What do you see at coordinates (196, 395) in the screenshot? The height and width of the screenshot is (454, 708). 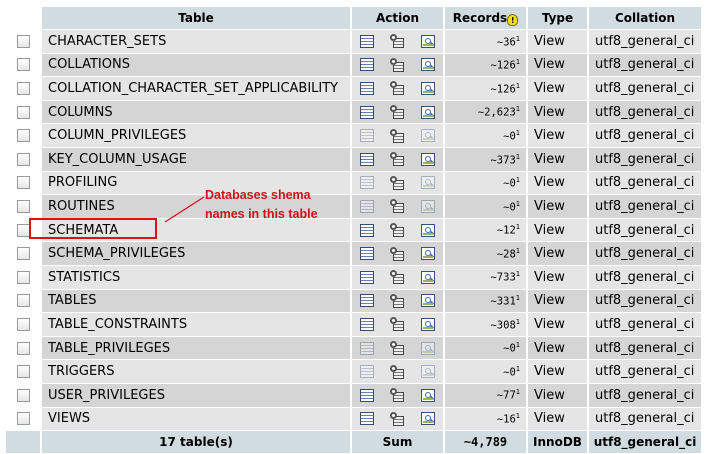 I see `table-name-link: USER_PRIVILEGES` at bounding box center [196, 395].